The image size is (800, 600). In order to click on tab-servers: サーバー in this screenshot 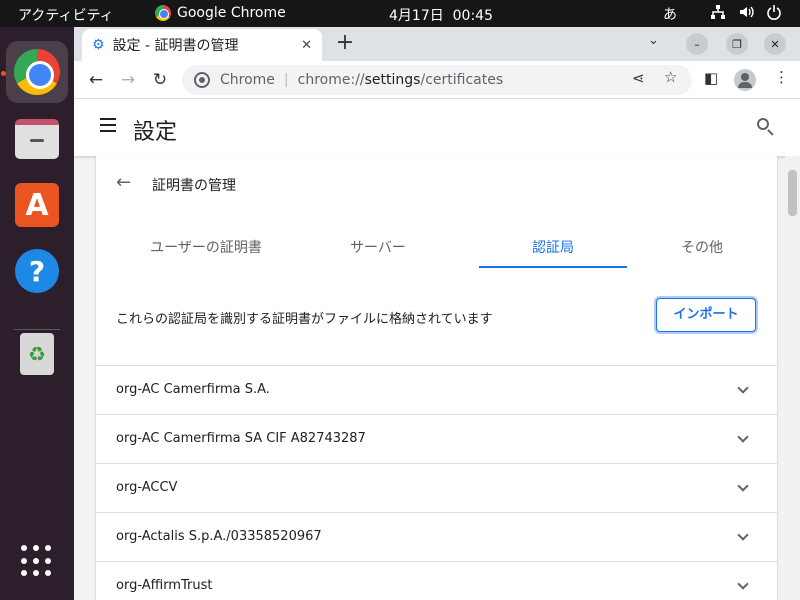, I will do `click(378, 248)`.